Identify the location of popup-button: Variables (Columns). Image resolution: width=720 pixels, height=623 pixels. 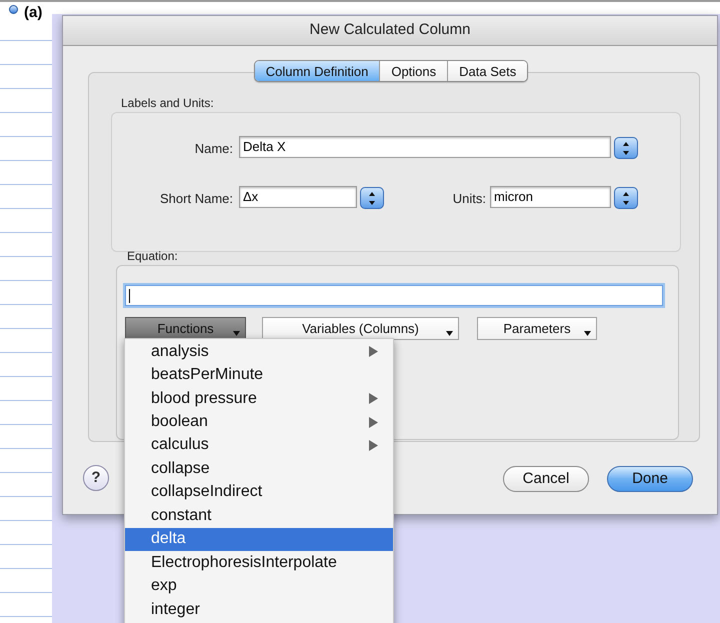
(360, 328).